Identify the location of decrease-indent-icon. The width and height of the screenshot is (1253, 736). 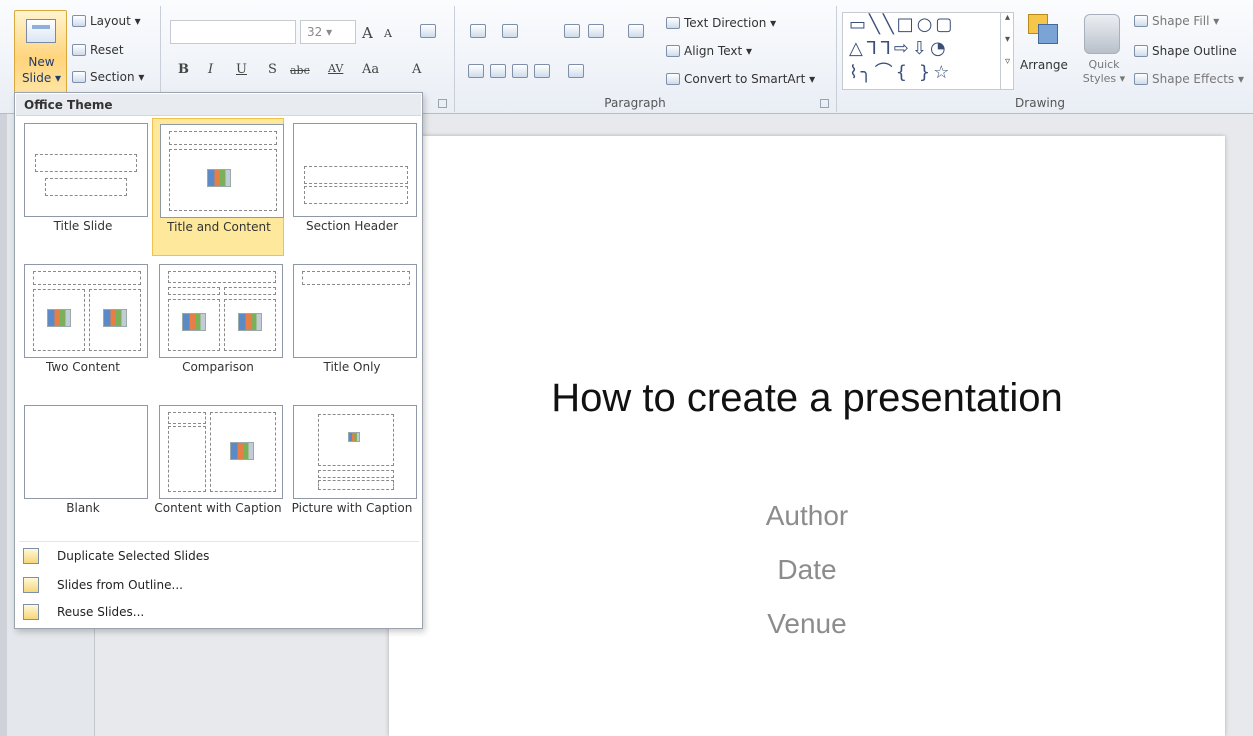
(572, 31).